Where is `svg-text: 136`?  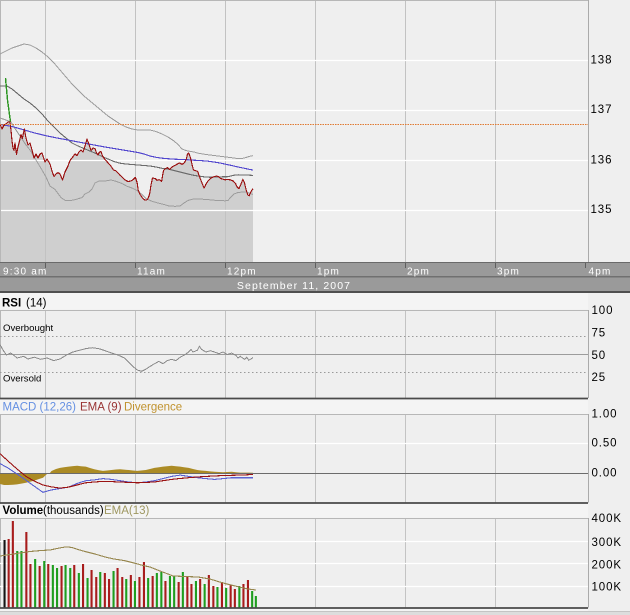
svg-text: 136 is located at coordinates (602, 161).